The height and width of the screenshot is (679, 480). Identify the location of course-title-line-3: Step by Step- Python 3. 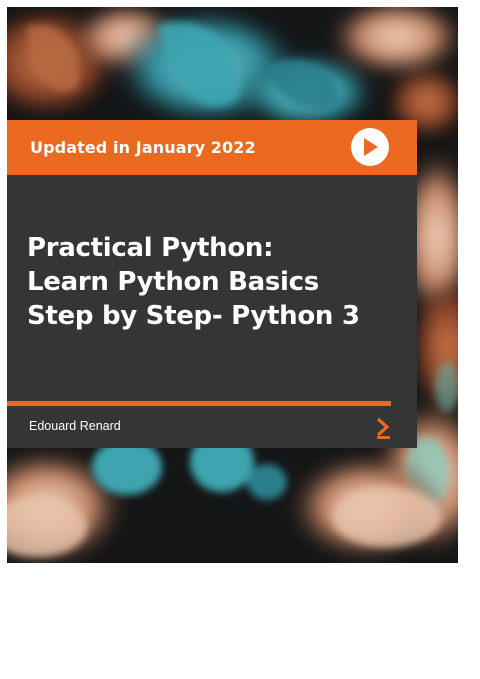
(193, 316).